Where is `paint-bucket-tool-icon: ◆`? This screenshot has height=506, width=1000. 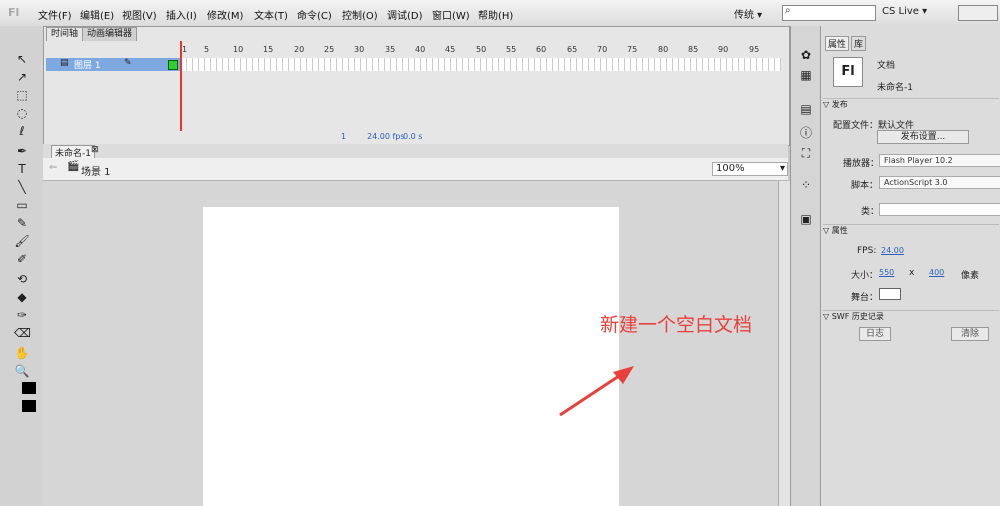 paint-bucket-tool-icon: ◆ is located at coordinates (22, 297).